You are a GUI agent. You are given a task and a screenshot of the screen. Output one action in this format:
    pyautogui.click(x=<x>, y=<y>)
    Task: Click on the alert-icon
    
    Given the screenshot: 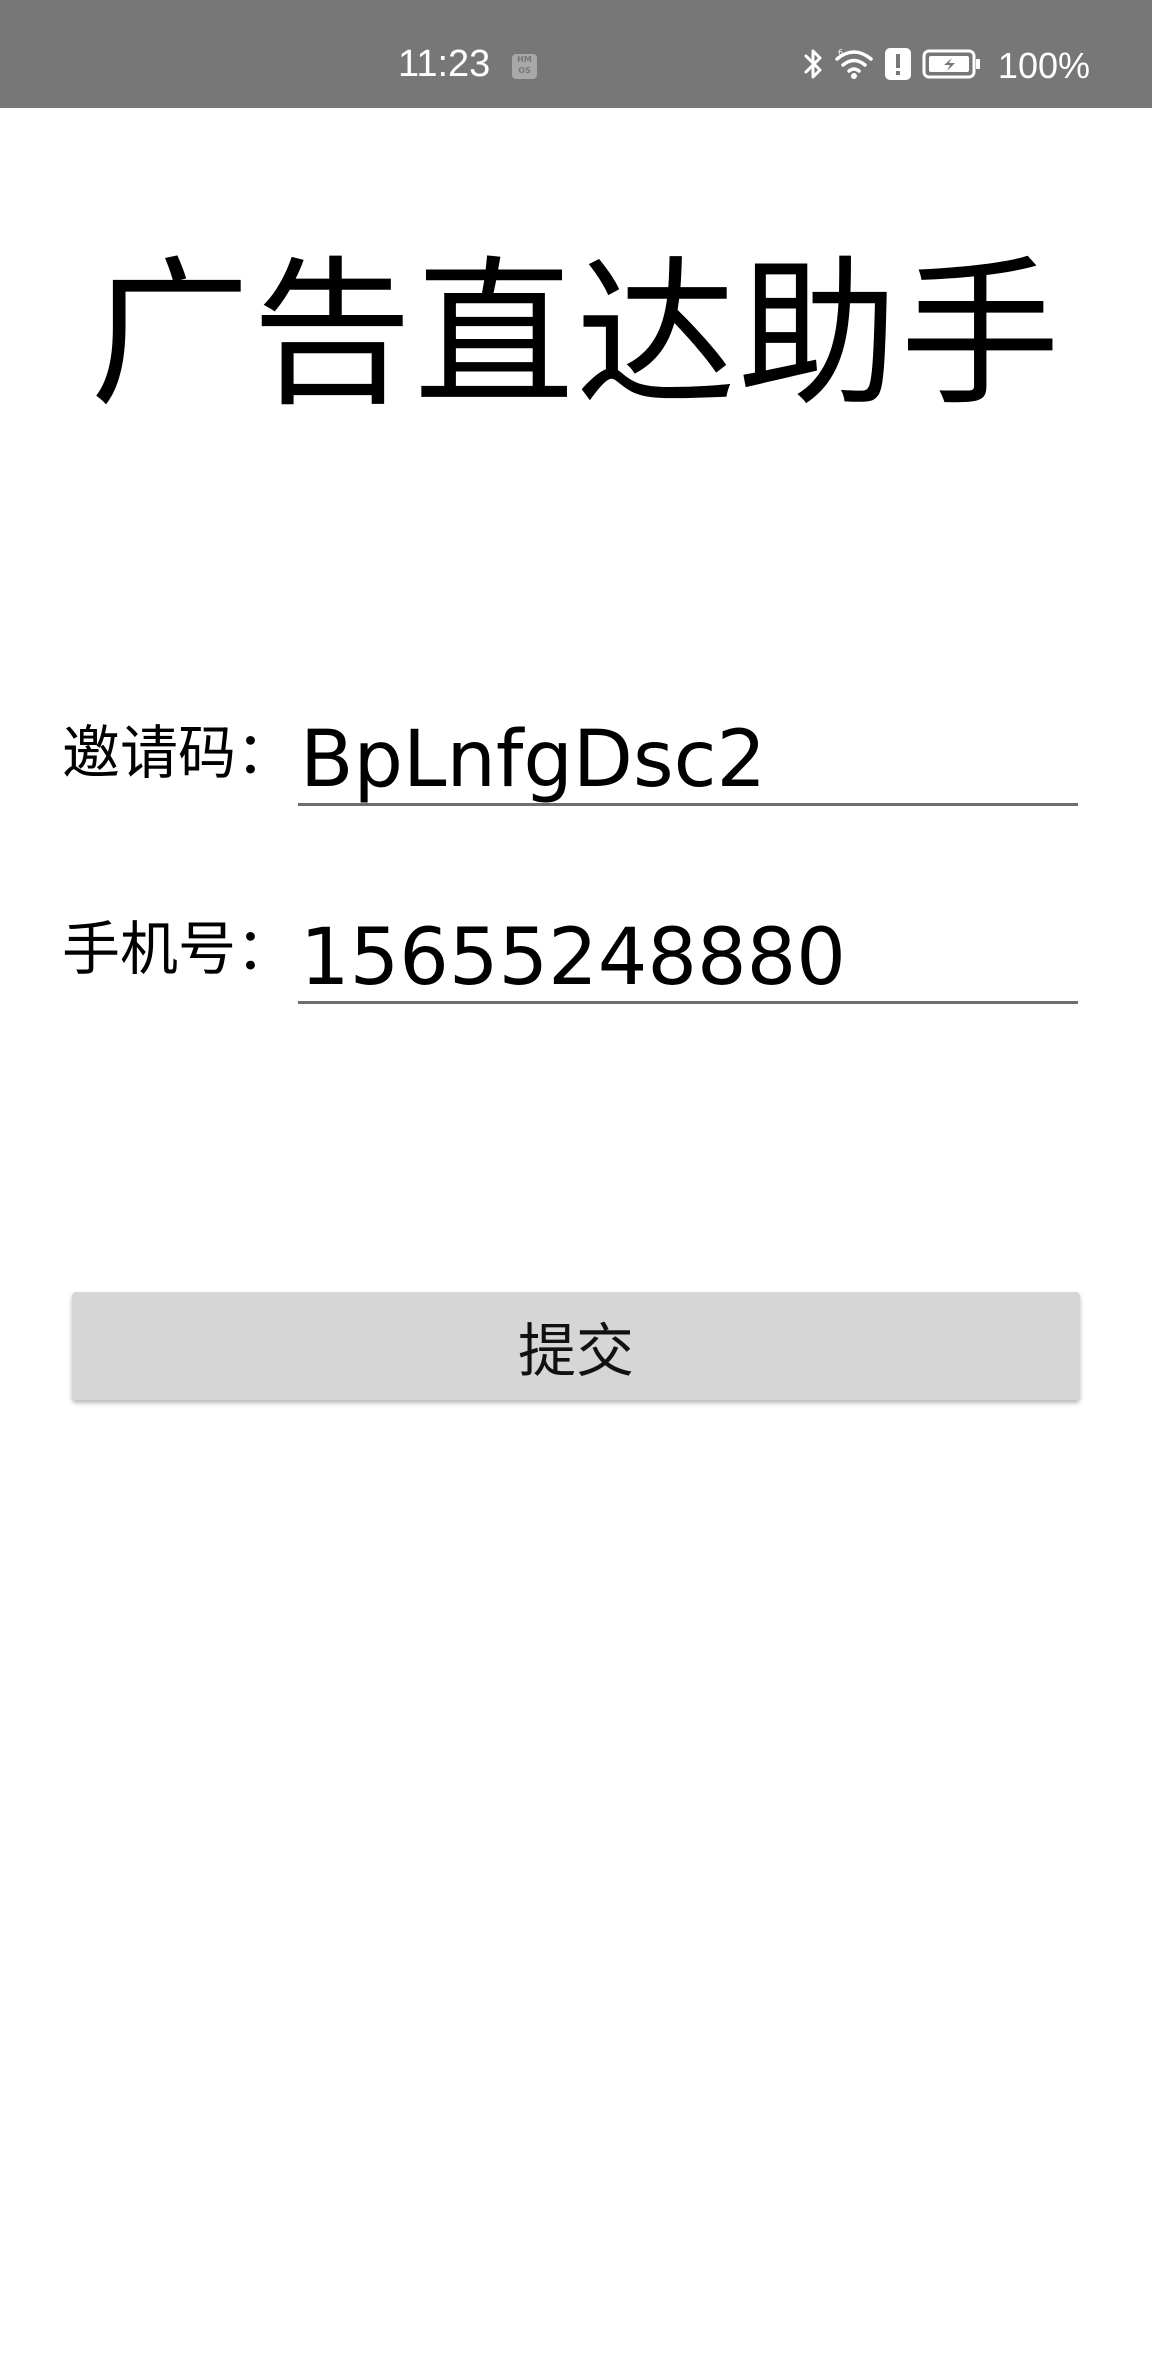 What is the action you would take?
    pyautogui.click(x=898, y=66)
    